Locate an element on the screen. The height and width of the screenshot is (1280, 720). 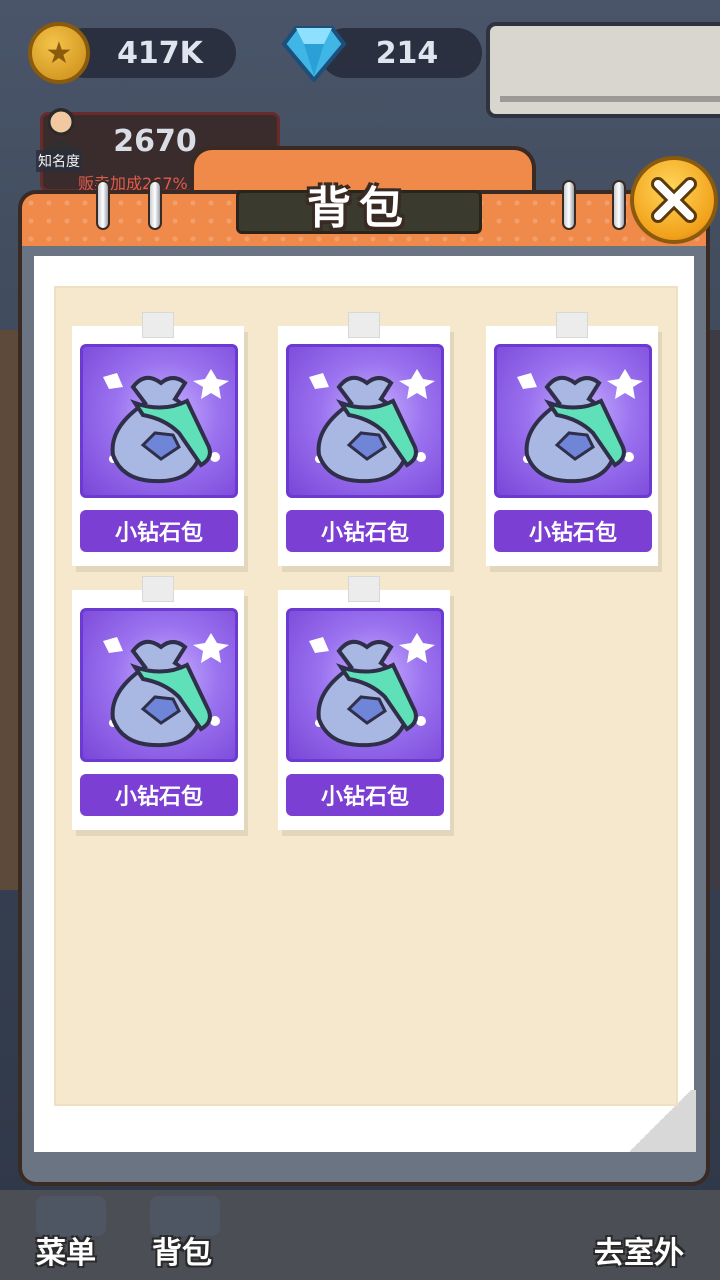
go-outdoor-button: 去室外 is located at coordinates (639, 1250).